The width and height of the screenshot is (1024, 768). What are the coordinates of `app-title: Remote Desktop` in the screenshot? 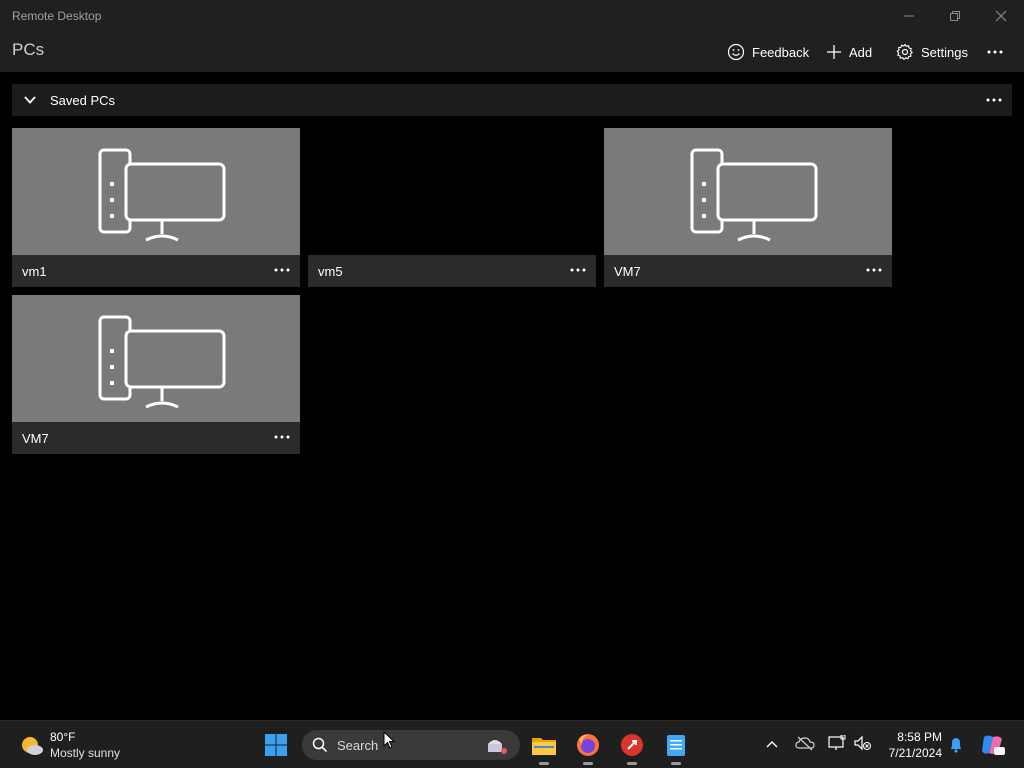 It's located at (57, 16).